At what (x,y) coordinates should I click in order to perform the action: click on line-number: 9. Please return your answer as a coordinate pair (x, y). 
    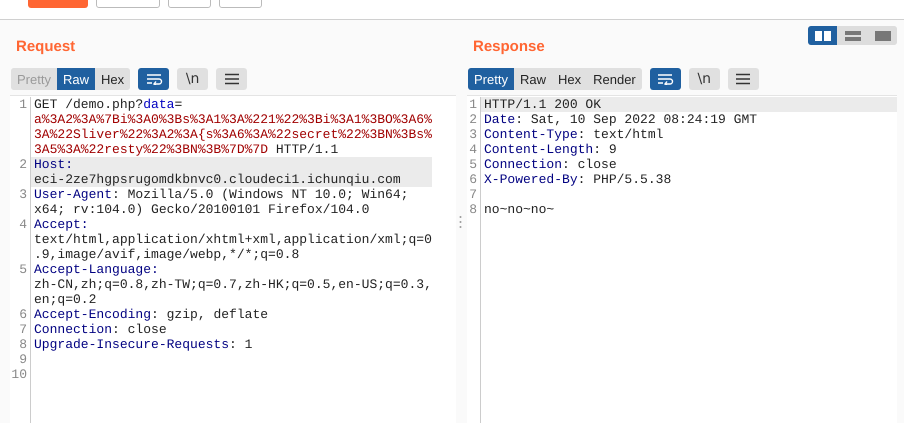
    Looking at the image, I should click on (20, 359).